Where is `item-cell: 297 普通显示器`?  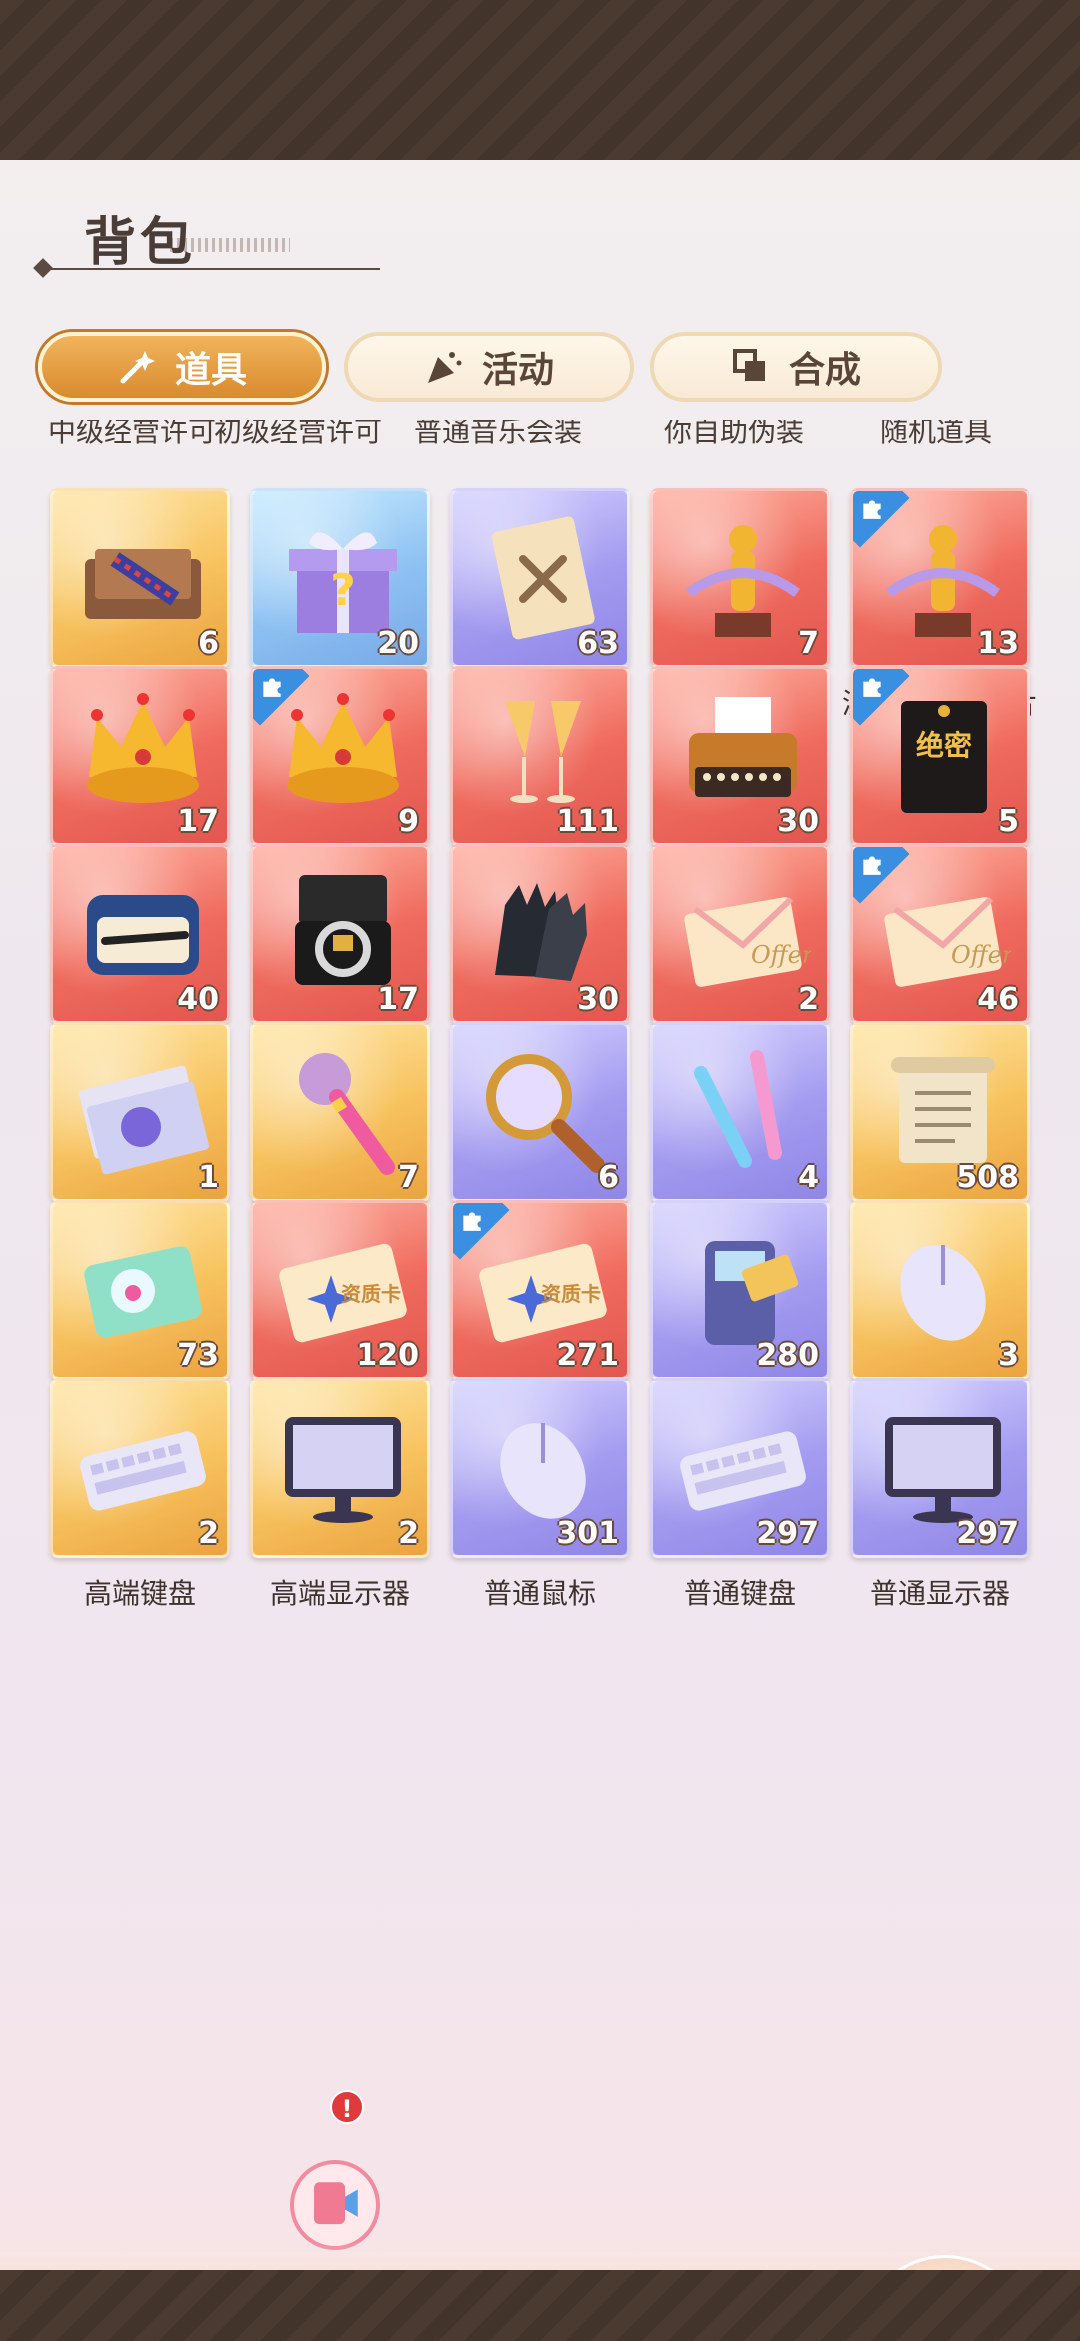
item-cell: 297 普通显示器 is located at coordinates (940, 1495).